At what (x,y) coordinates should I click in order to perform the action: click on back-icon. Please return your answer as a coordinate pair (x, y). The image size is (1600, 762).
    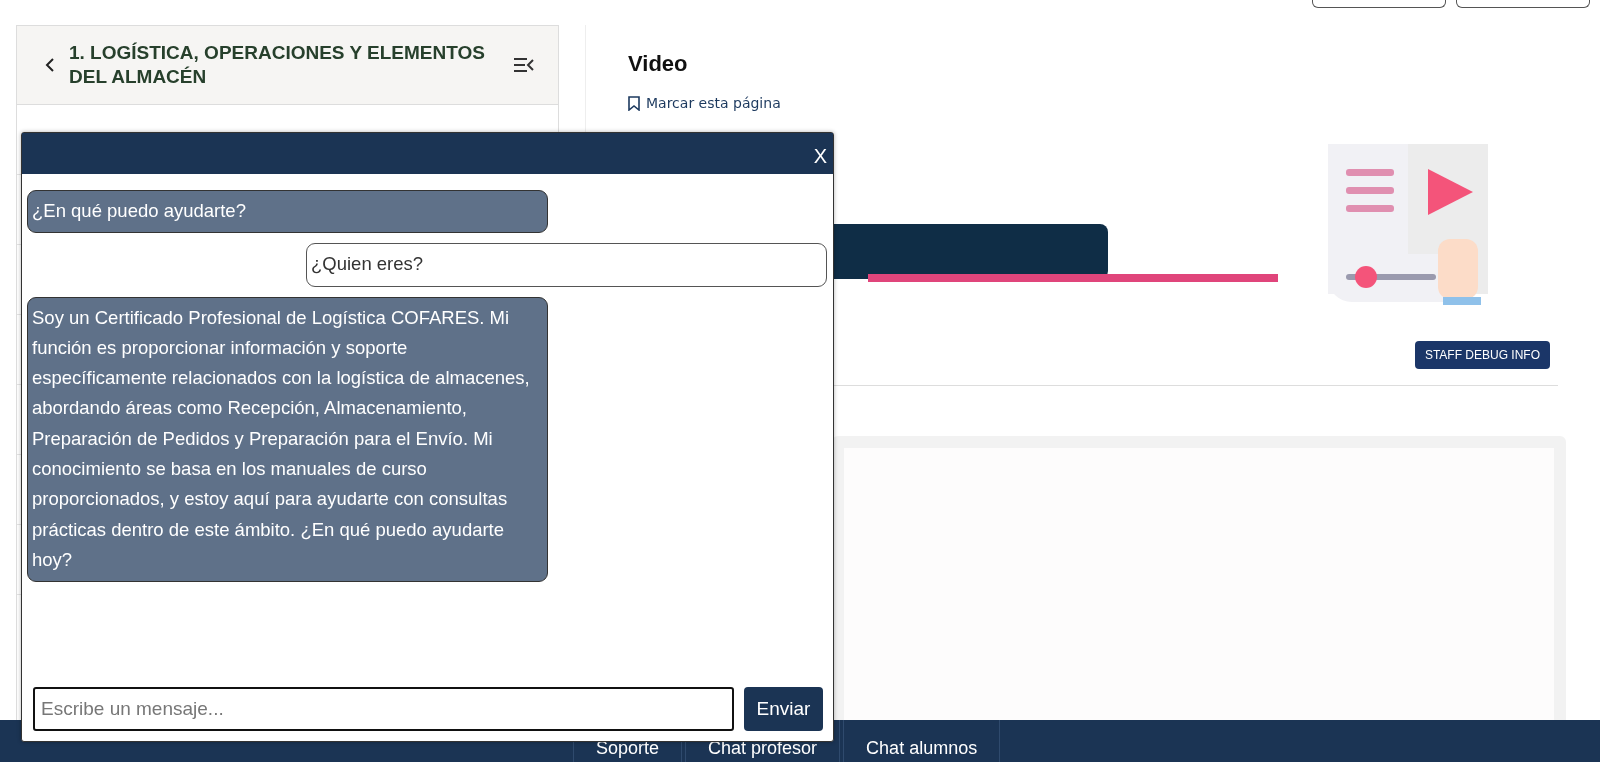
    Looking at the image, I should click on (50, 65).